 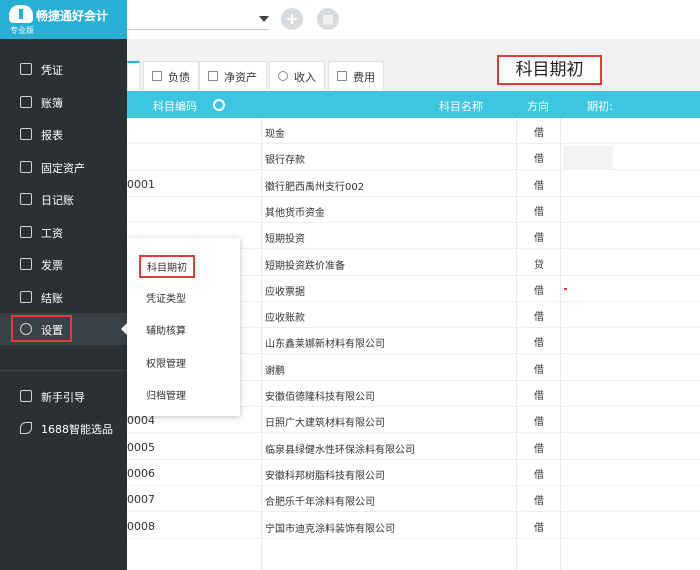 I want to click on header-code: 科目编码, so click(x=175, y=106).